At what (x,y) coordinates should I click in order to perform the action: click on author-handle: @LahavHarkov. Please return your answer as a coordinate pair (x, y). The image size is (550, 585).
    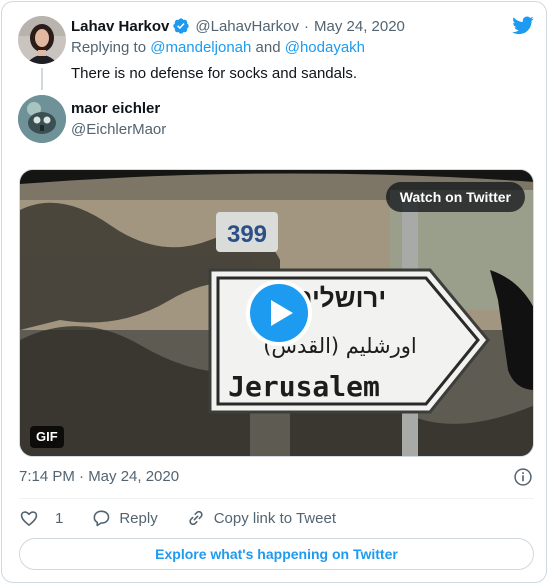
    Looking at the image, I should click on (247, 26).